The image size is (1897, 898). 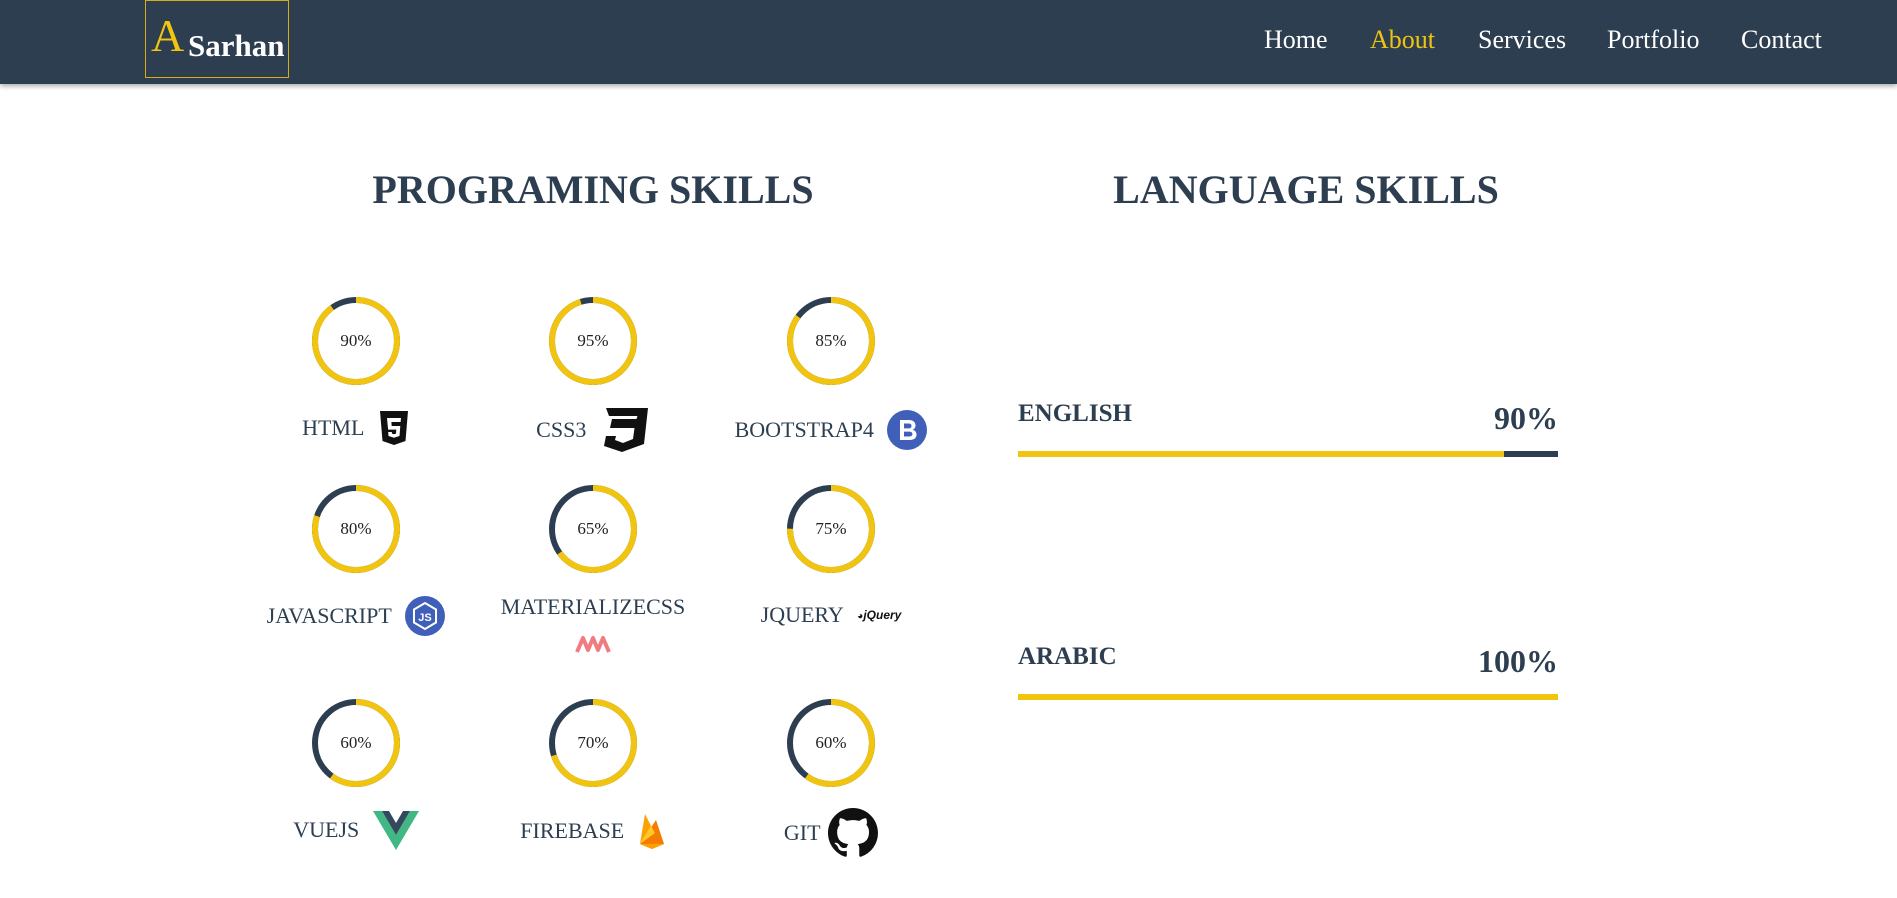 What do you see at coordinates (168, 35) in the screenshot?
I see `brand-initial: A` at bounding box center [168, 35].